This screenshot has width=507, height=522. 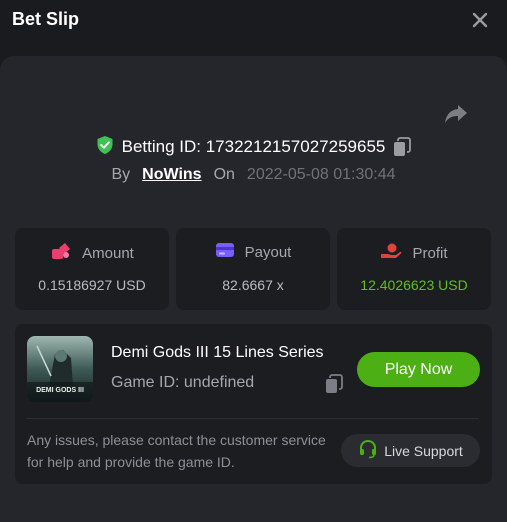 What do you see at coordinates (480, 20) in the screenshot?
I see `close-icon` at bounding box center [480, 20].